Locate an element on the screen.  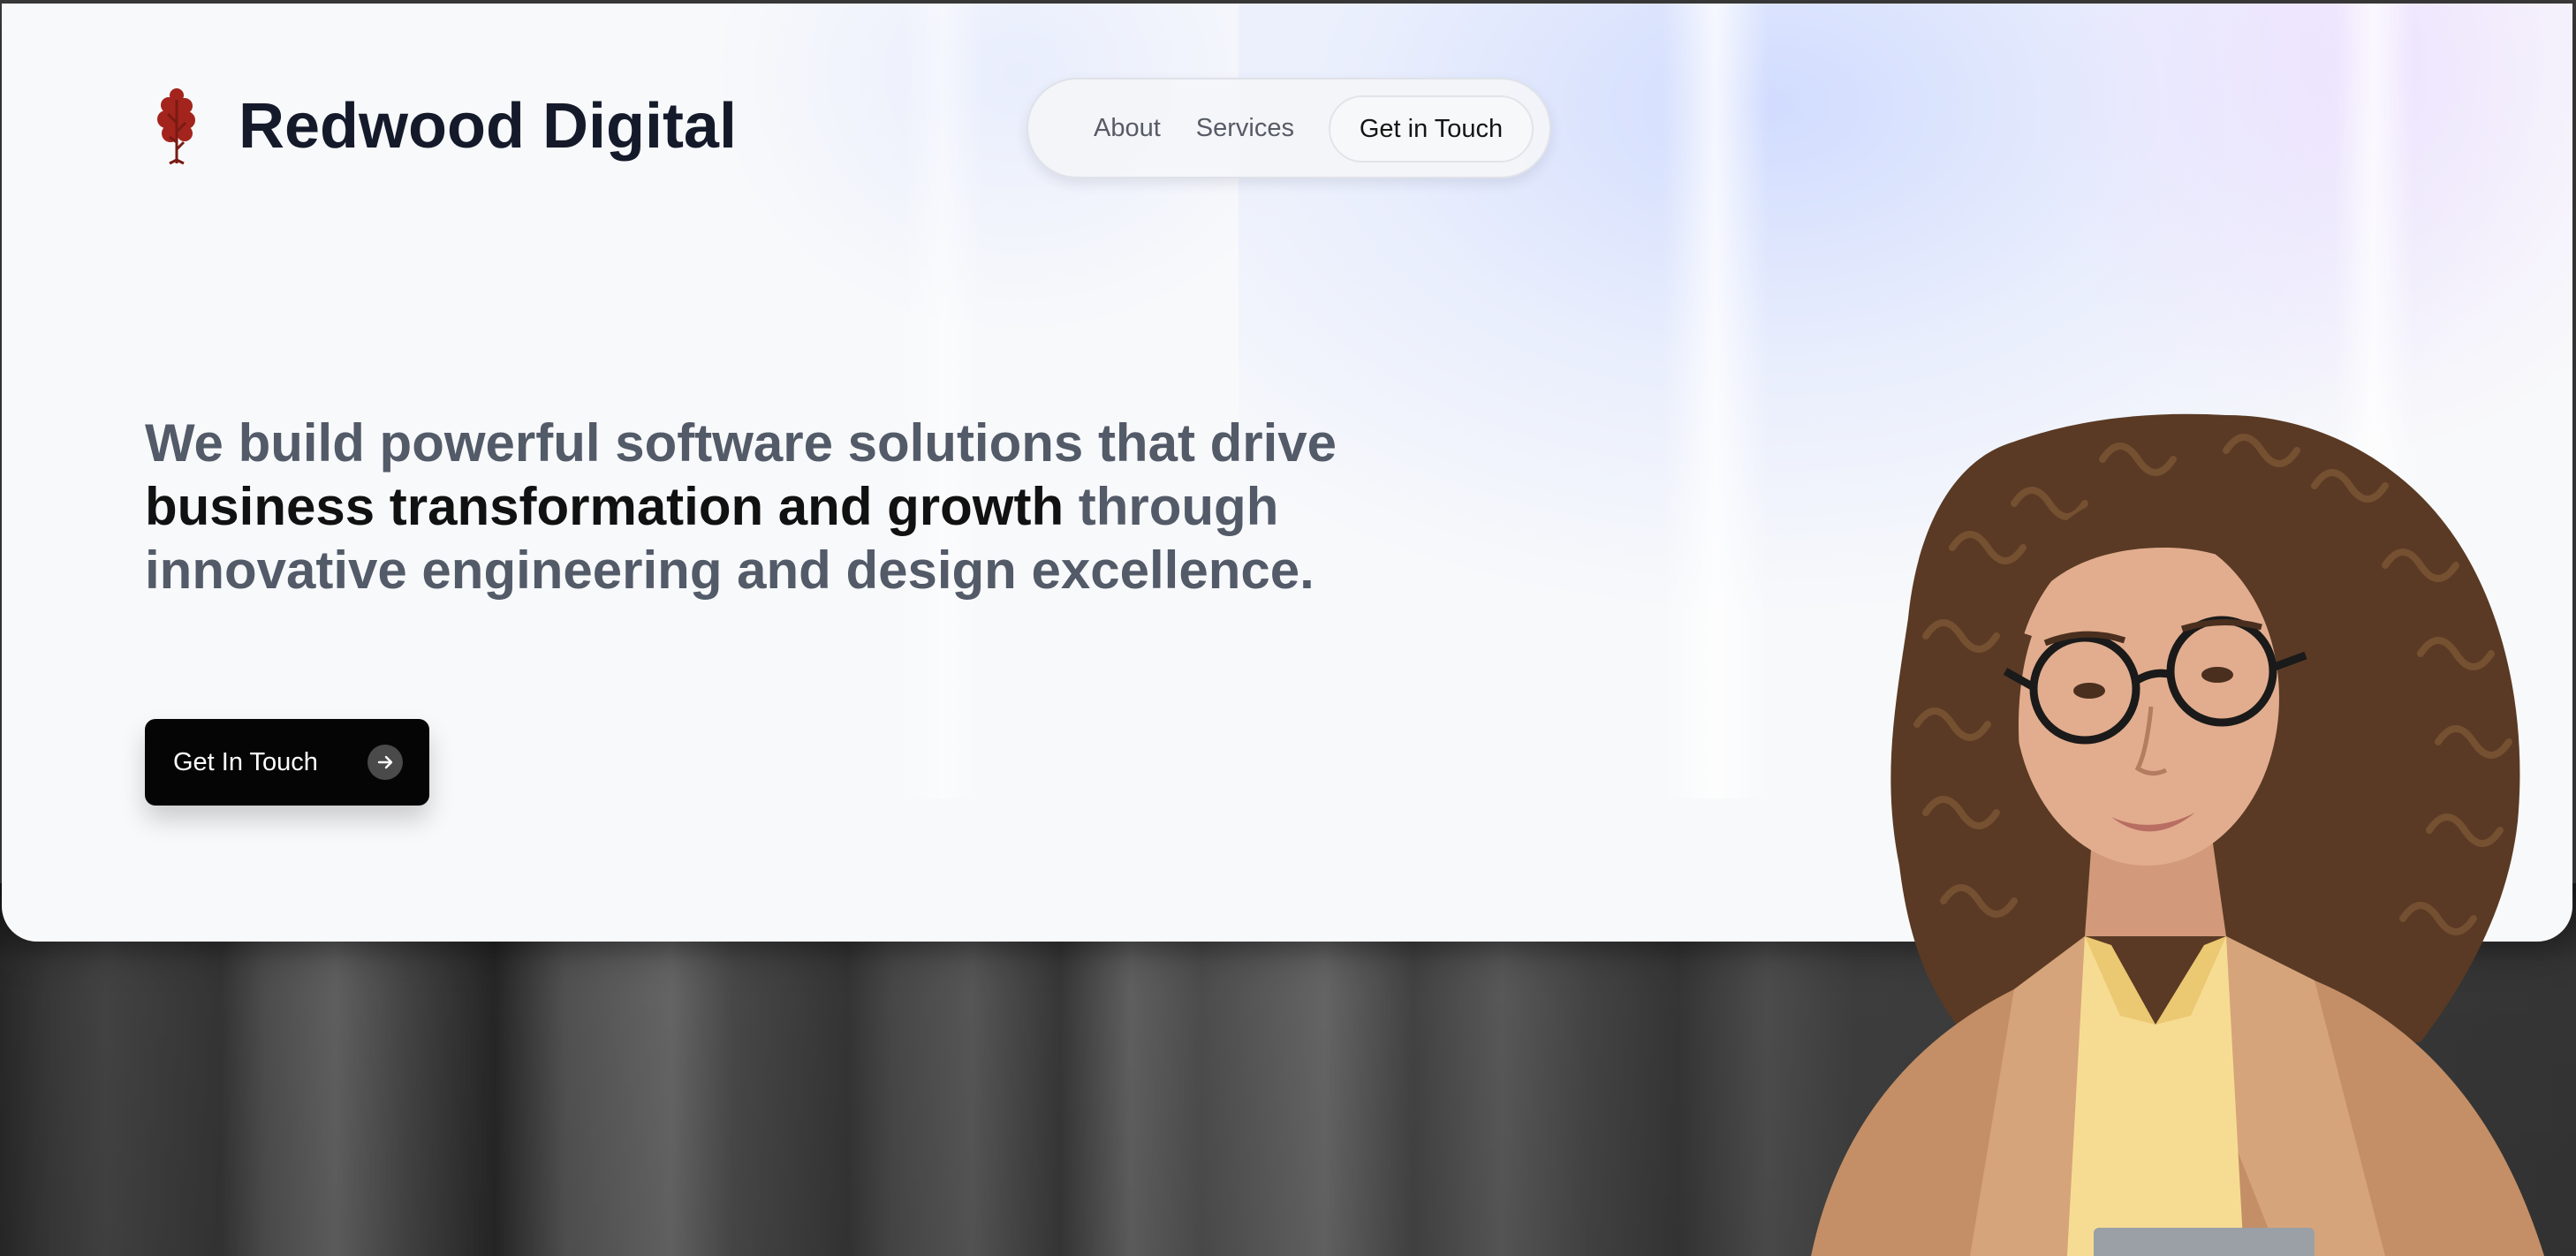
hero-get-in-touch-button: Get In Touch is located at coordinates (287, 762).